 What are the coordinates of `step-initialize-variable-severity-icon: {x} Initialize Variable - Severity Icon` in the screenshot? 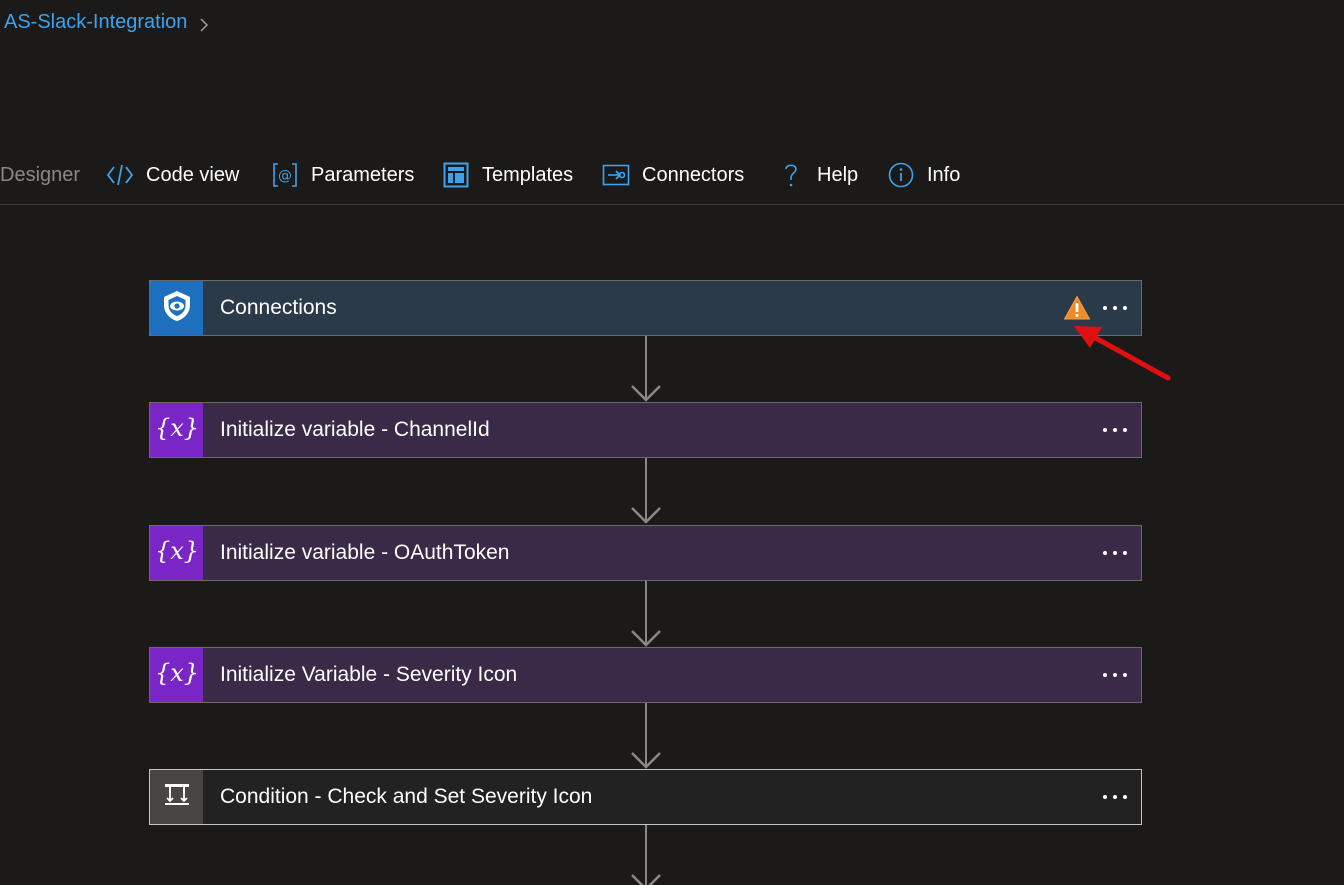 It's located at (645, 675).